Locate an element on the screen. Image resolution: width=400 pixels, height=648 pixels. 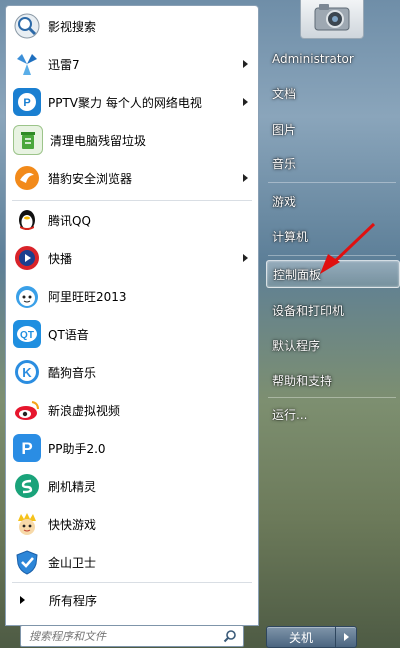
program-thunder: 迅雷7 is located at coordinates (132, 64).